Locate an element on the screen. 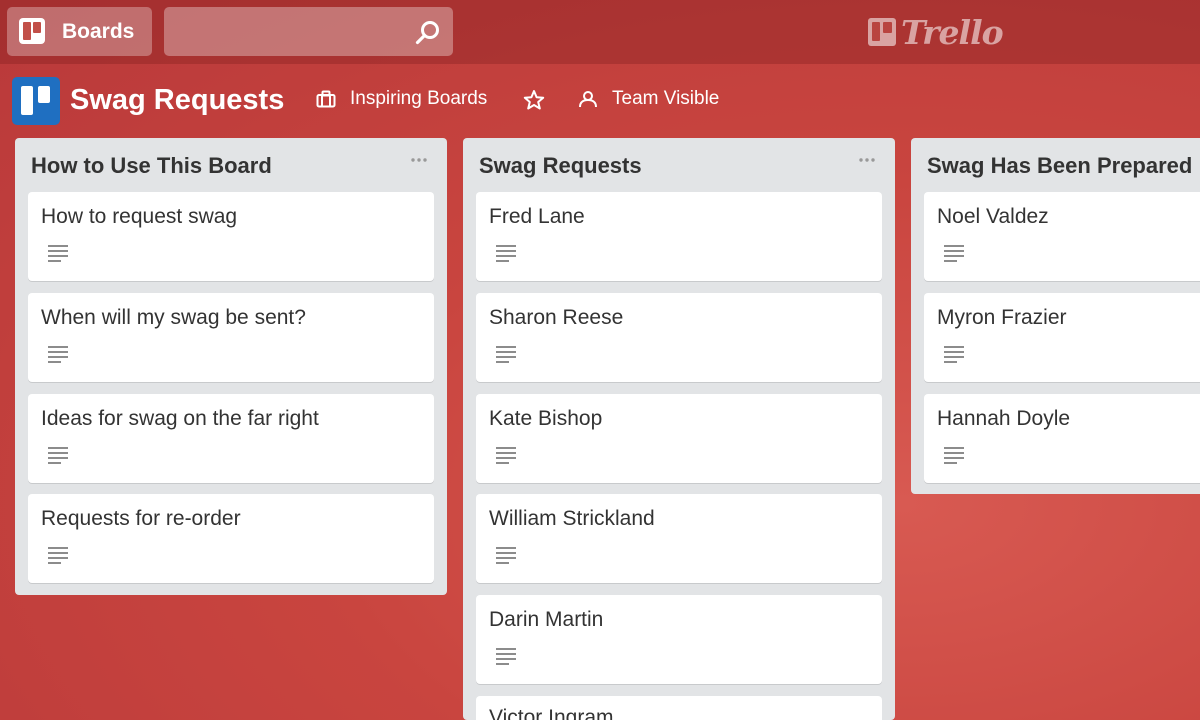  card: When will my swag be sent? is located at coordinates (231, 337).